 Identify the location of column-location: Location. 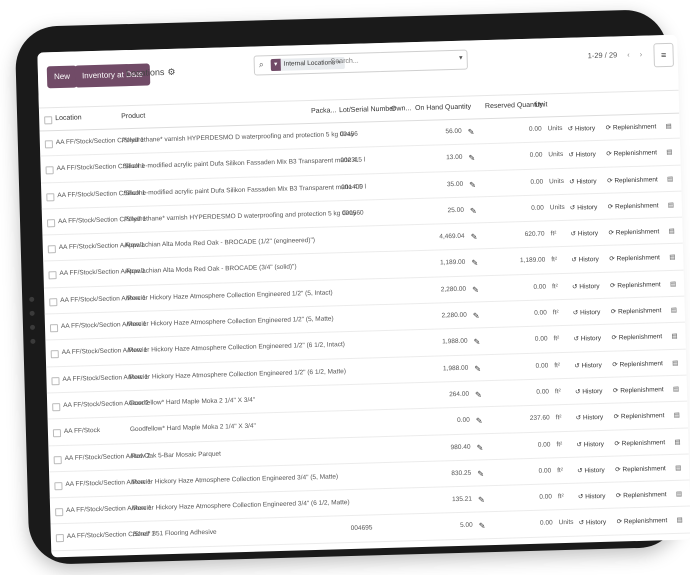
(68, 118).